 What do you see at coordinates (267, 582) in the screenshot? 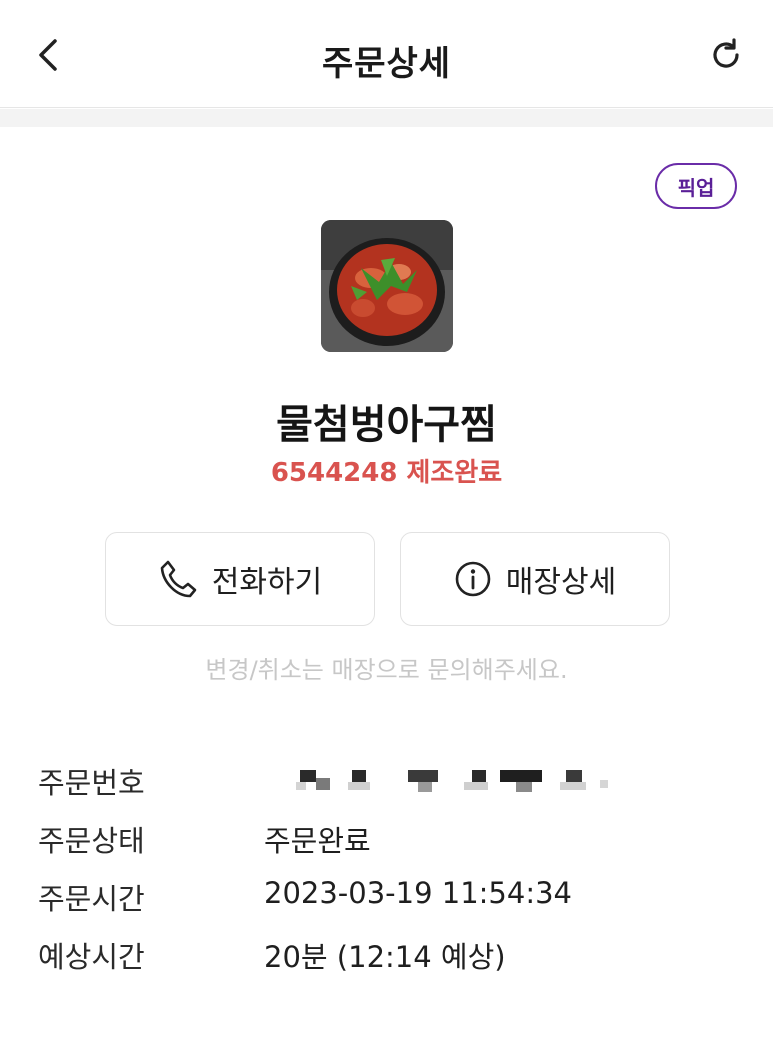
I see `call-button-label: 전화하기` at bounding box center [267, 582].